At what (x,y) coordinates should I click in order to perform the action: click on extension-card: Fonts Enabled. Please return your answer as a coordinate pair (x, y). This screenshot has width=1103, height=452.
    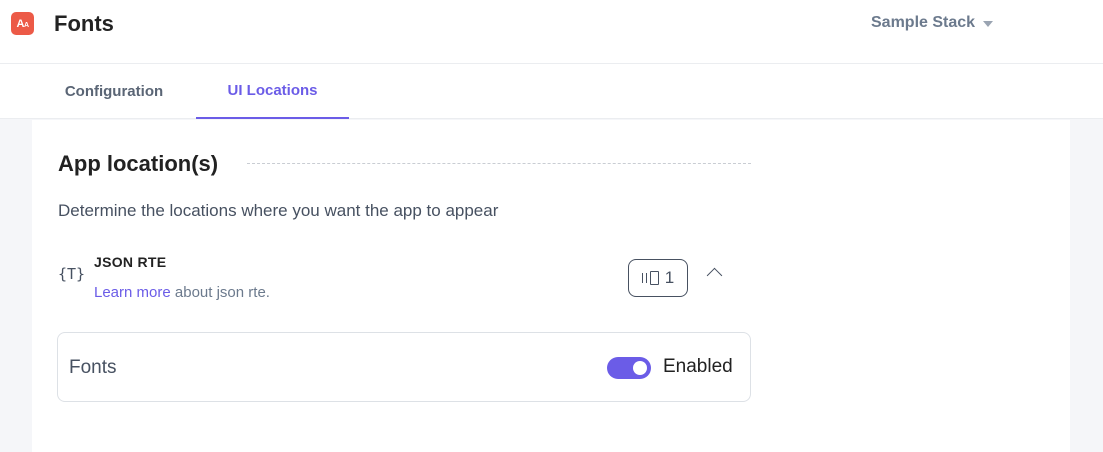
    Looking at the image, I should click on (404, 367).